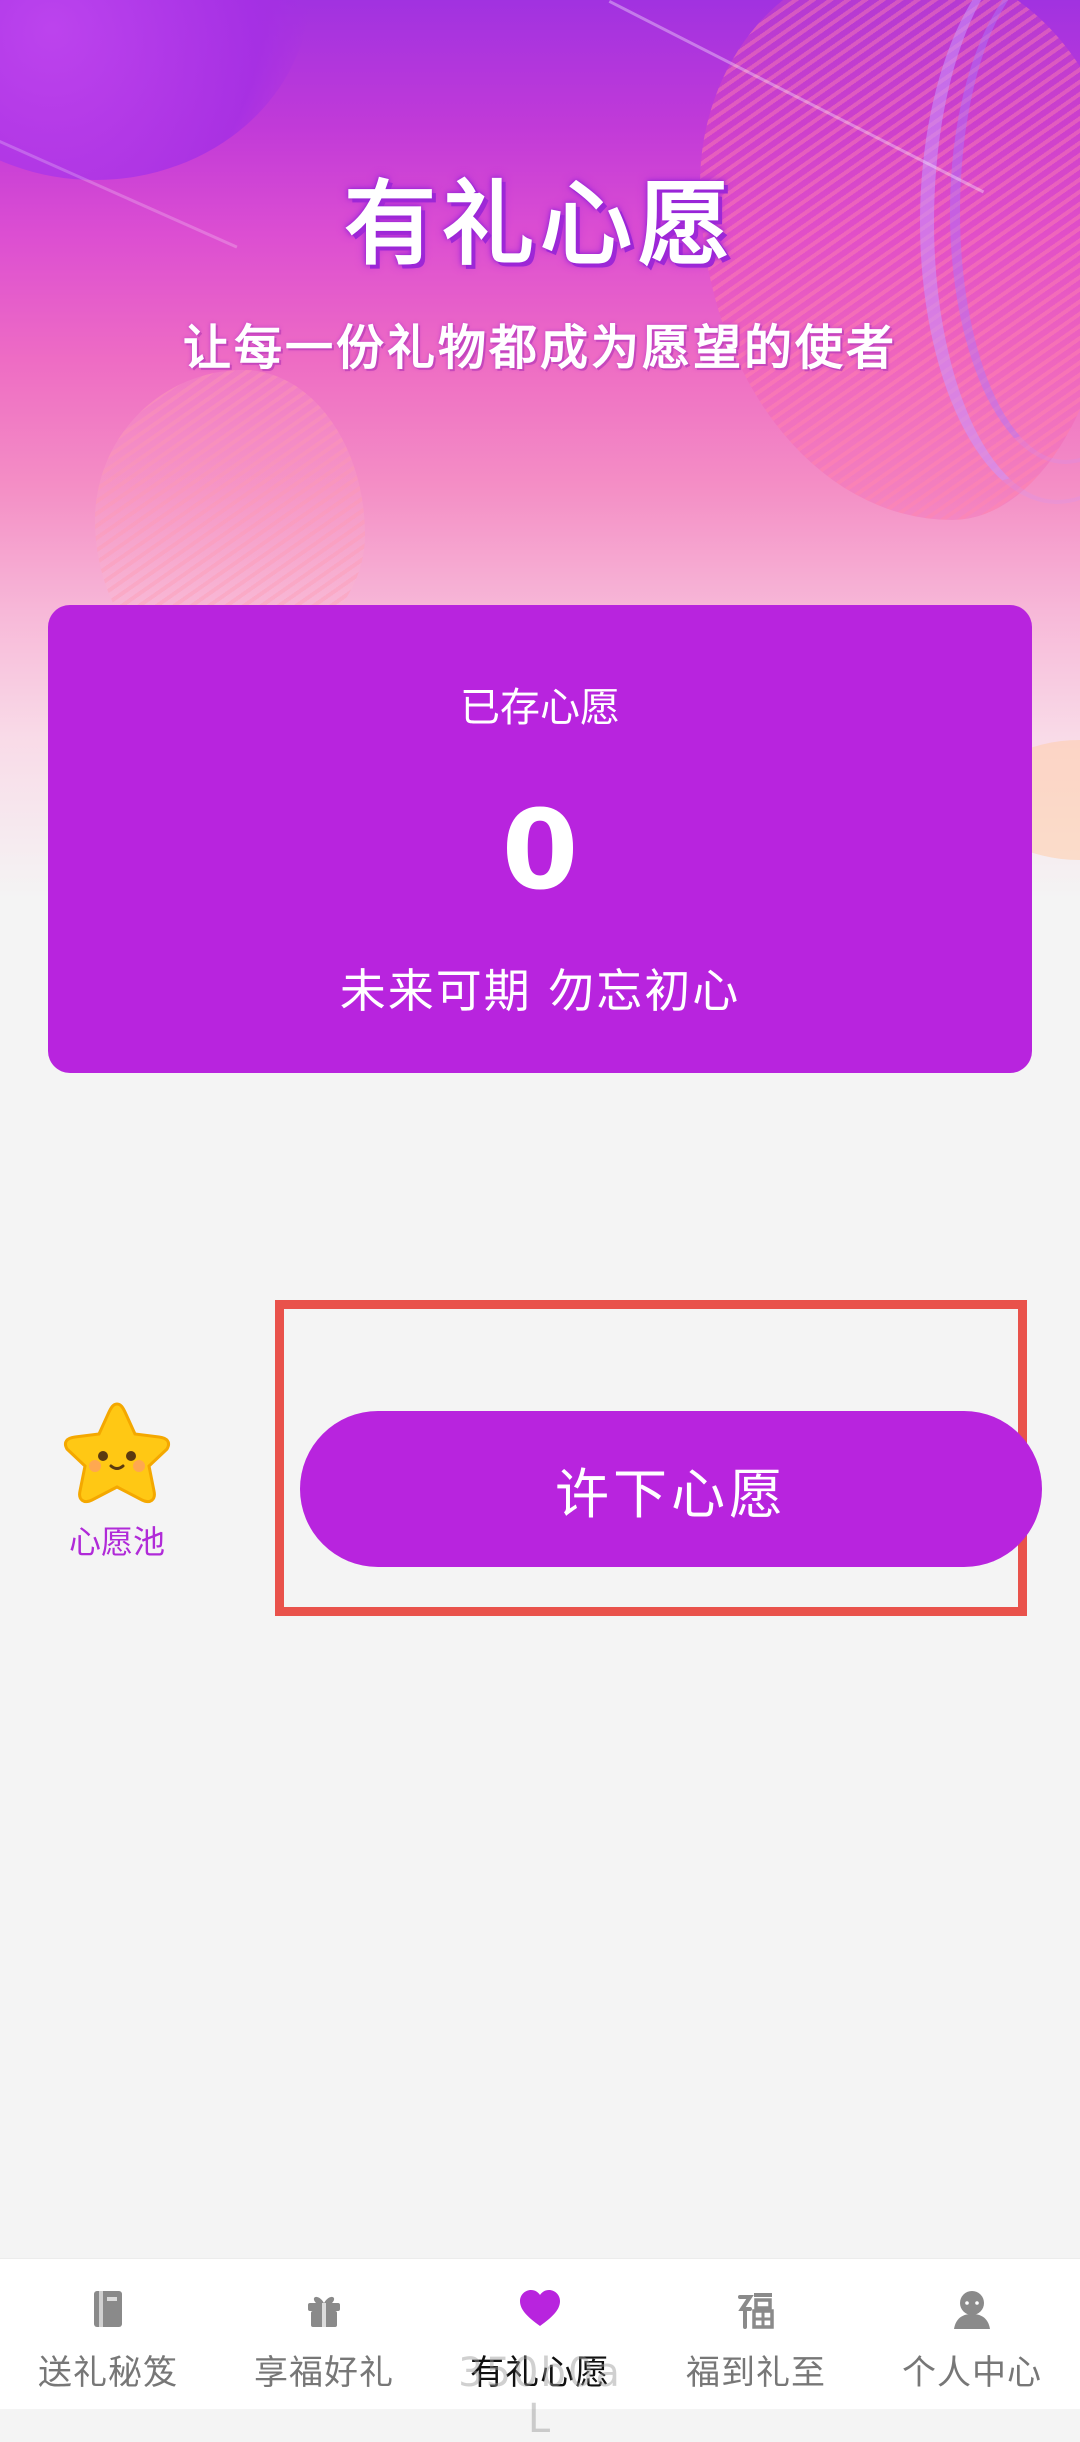 The height and width of the screenshot is (2442, 1080). I want to click on heart-icon, so click(540, 2308).